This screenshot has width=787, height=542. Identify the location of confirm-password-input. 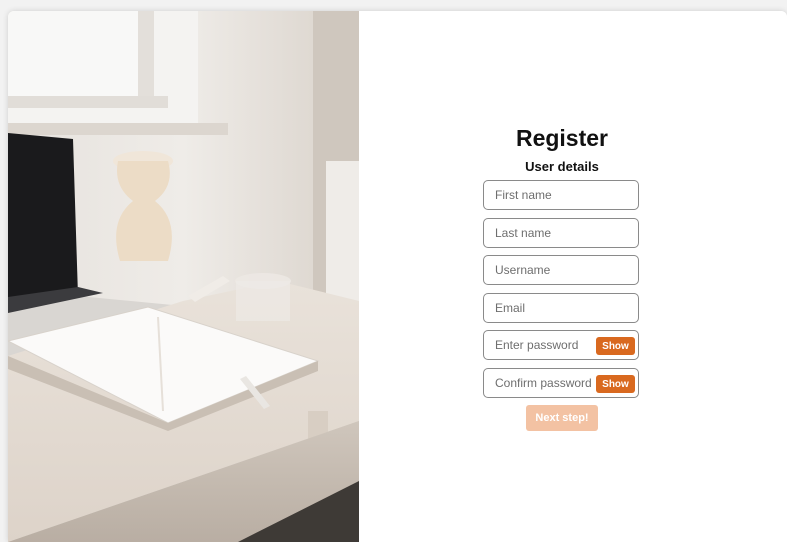
(539, 383).